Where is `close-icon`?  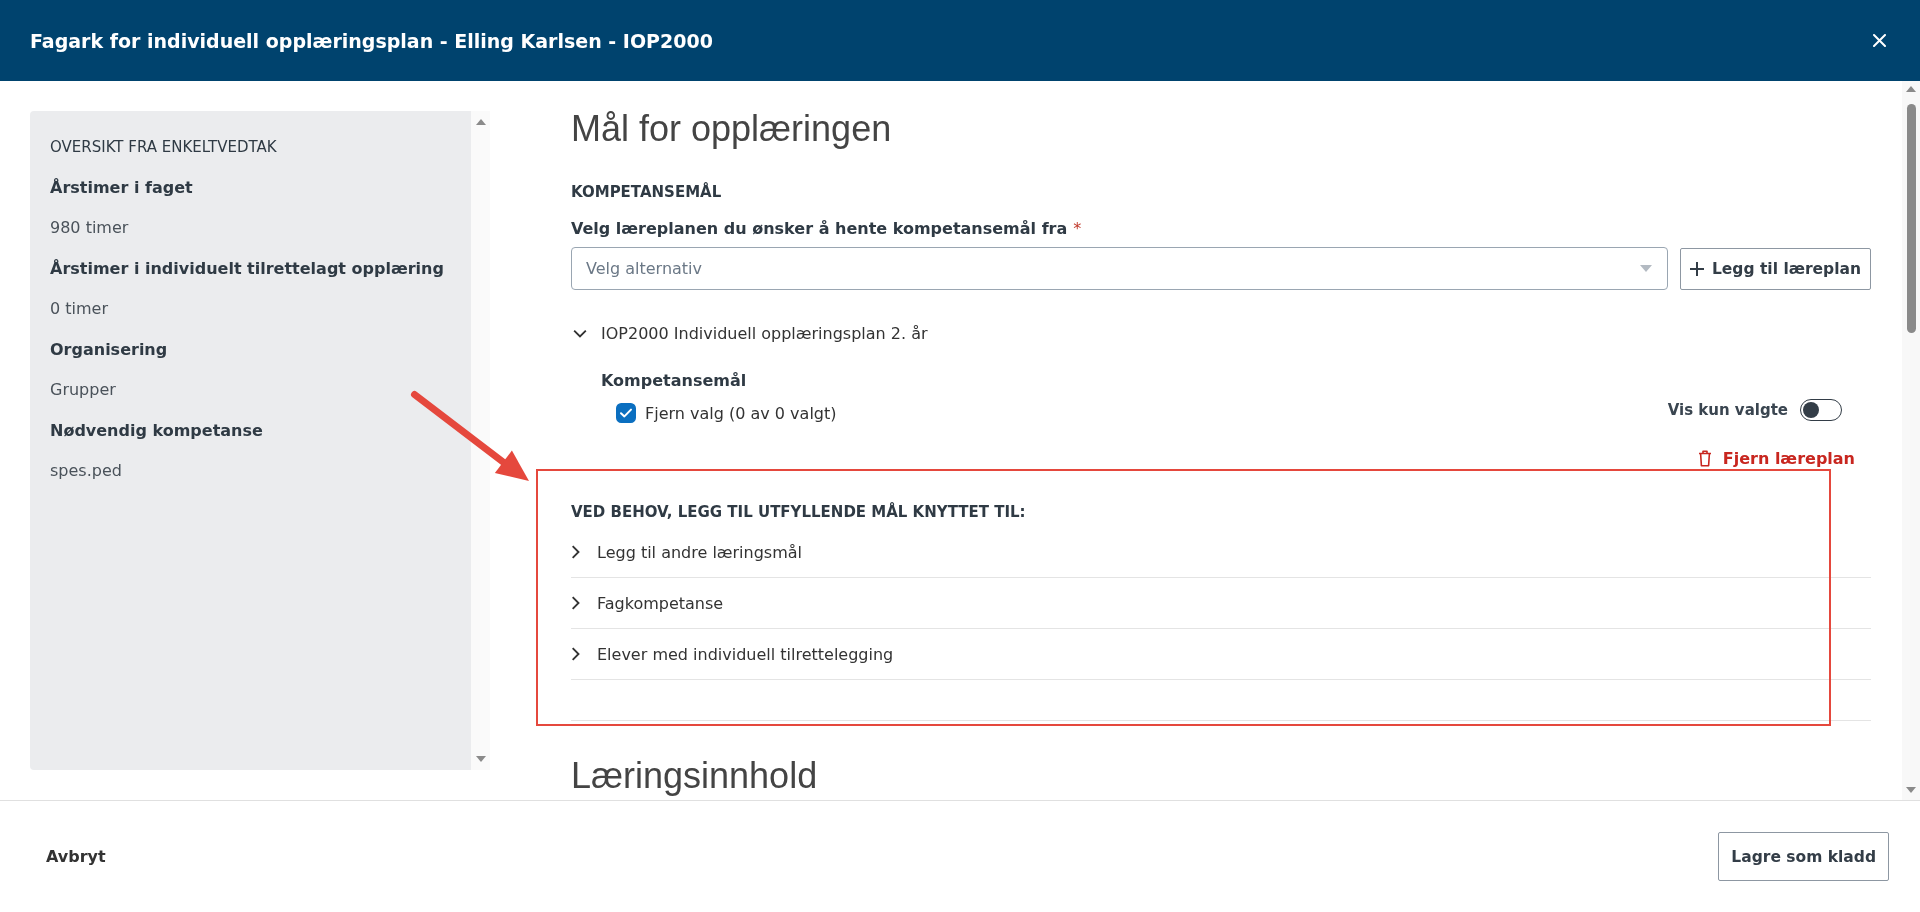
close-icon is located at coordinates (1879, 40).